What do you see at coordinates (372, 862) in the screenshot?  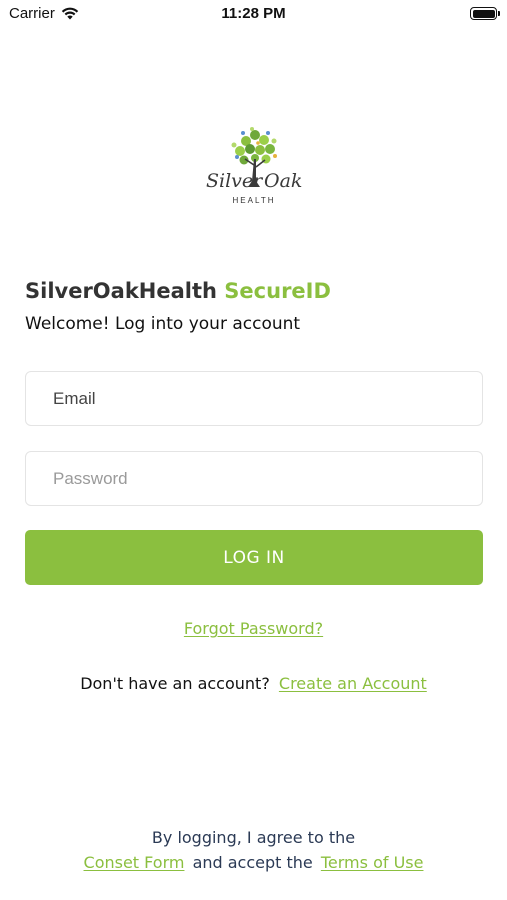 I see `terms-of-use-link: Terms of Use` at bounding box center [372, 862].